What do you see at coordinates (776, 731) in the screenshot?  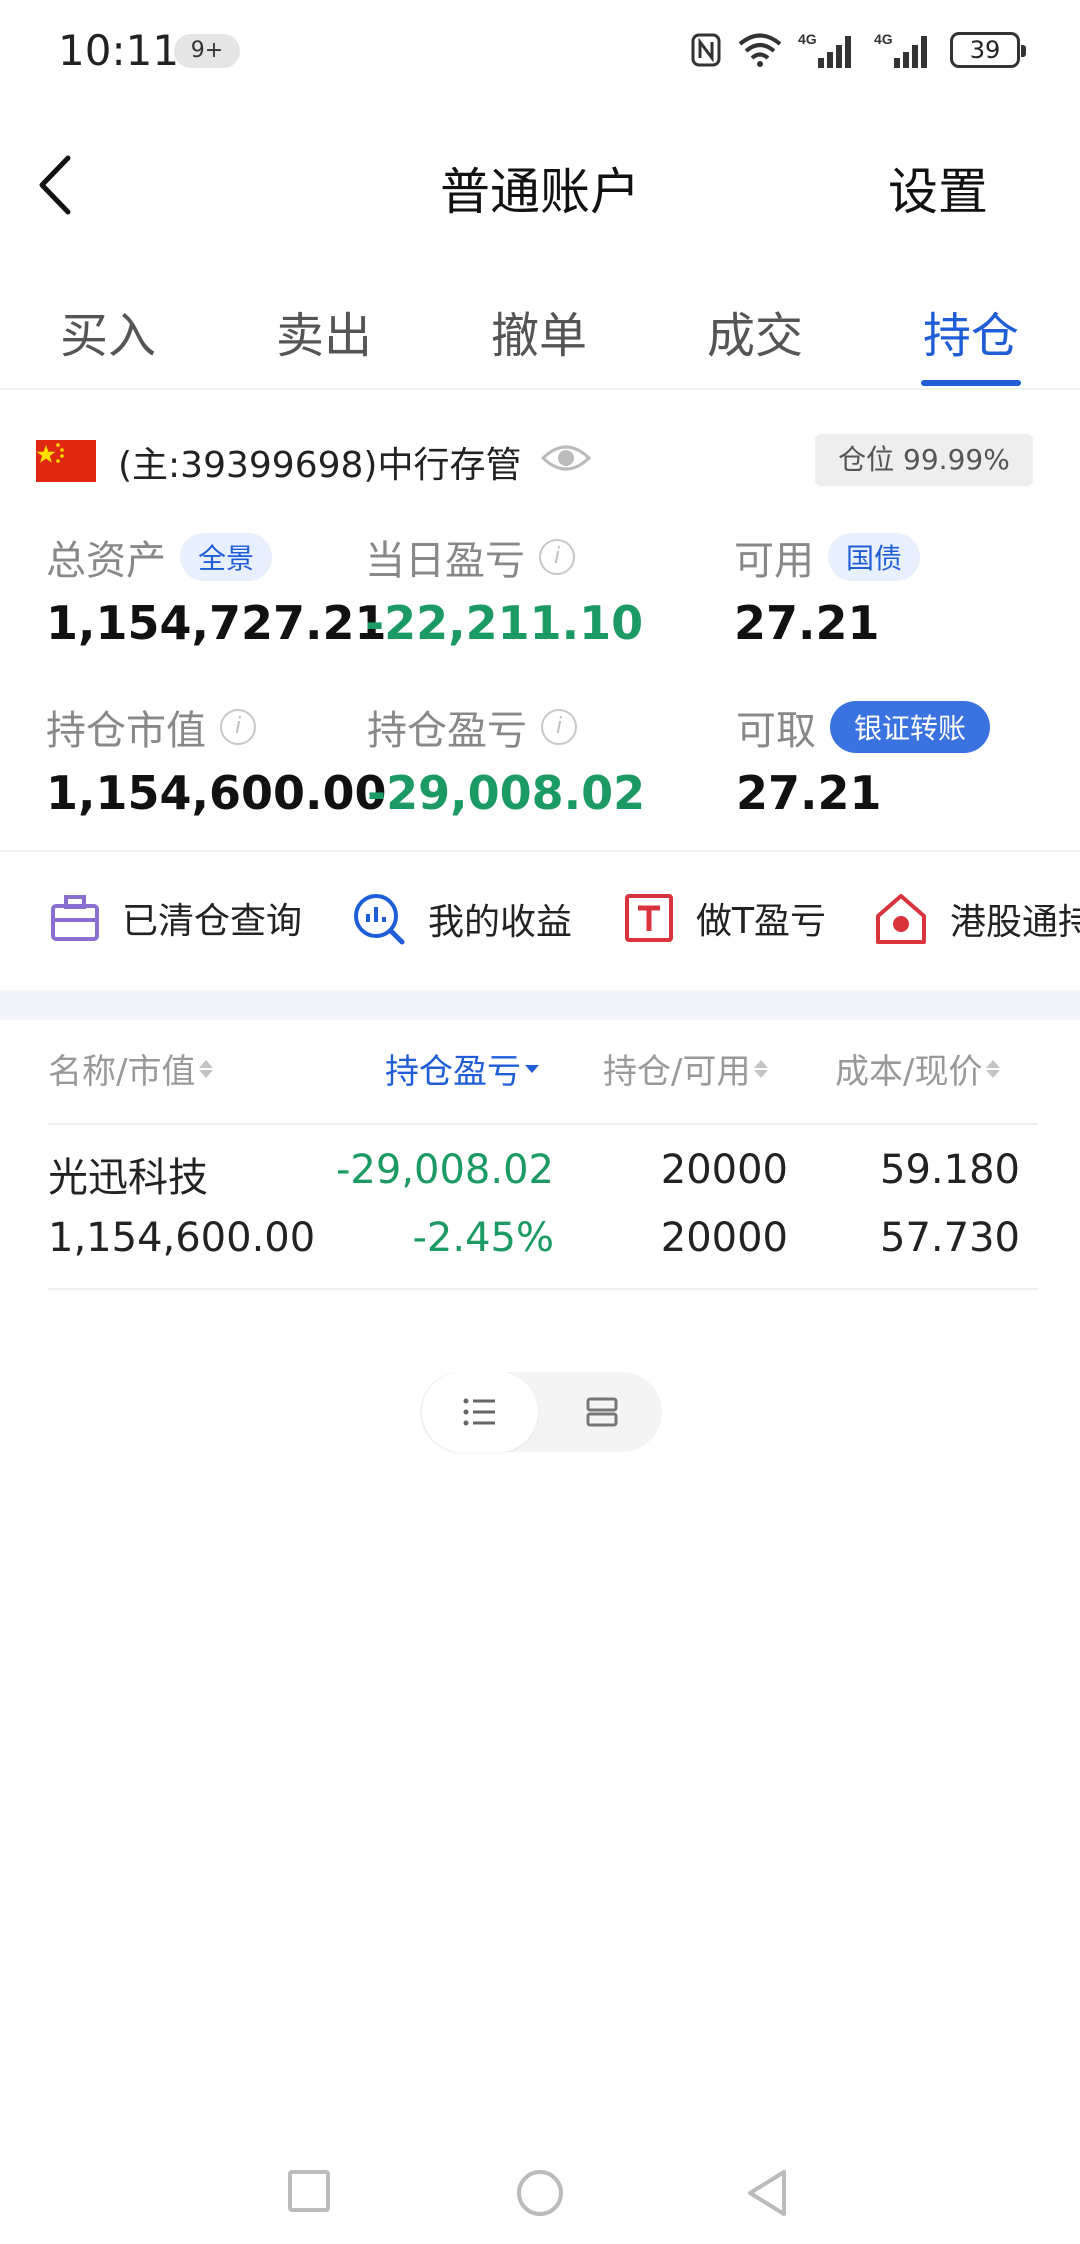 I see `stat-label: 可取` at bounding box center [776, 731].